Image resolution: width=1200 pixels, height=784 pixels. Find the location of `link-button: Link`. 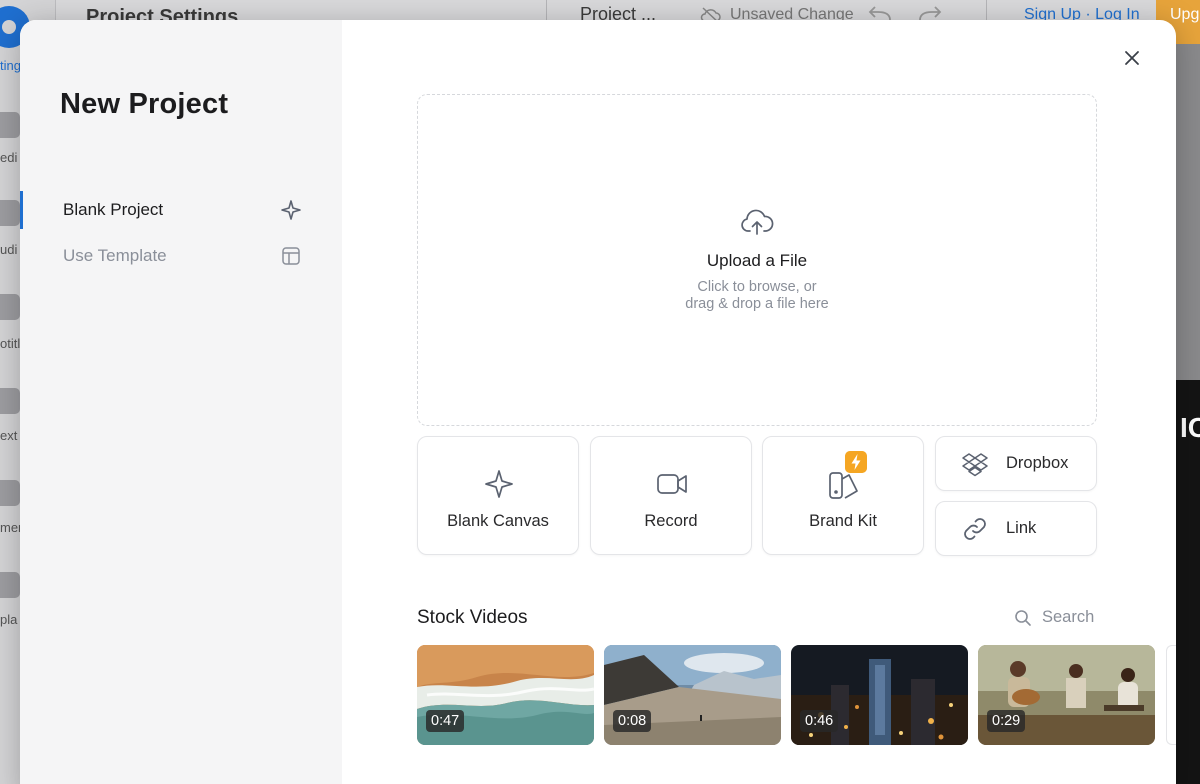

link-button: Link is located at coordinates (1016, 528).